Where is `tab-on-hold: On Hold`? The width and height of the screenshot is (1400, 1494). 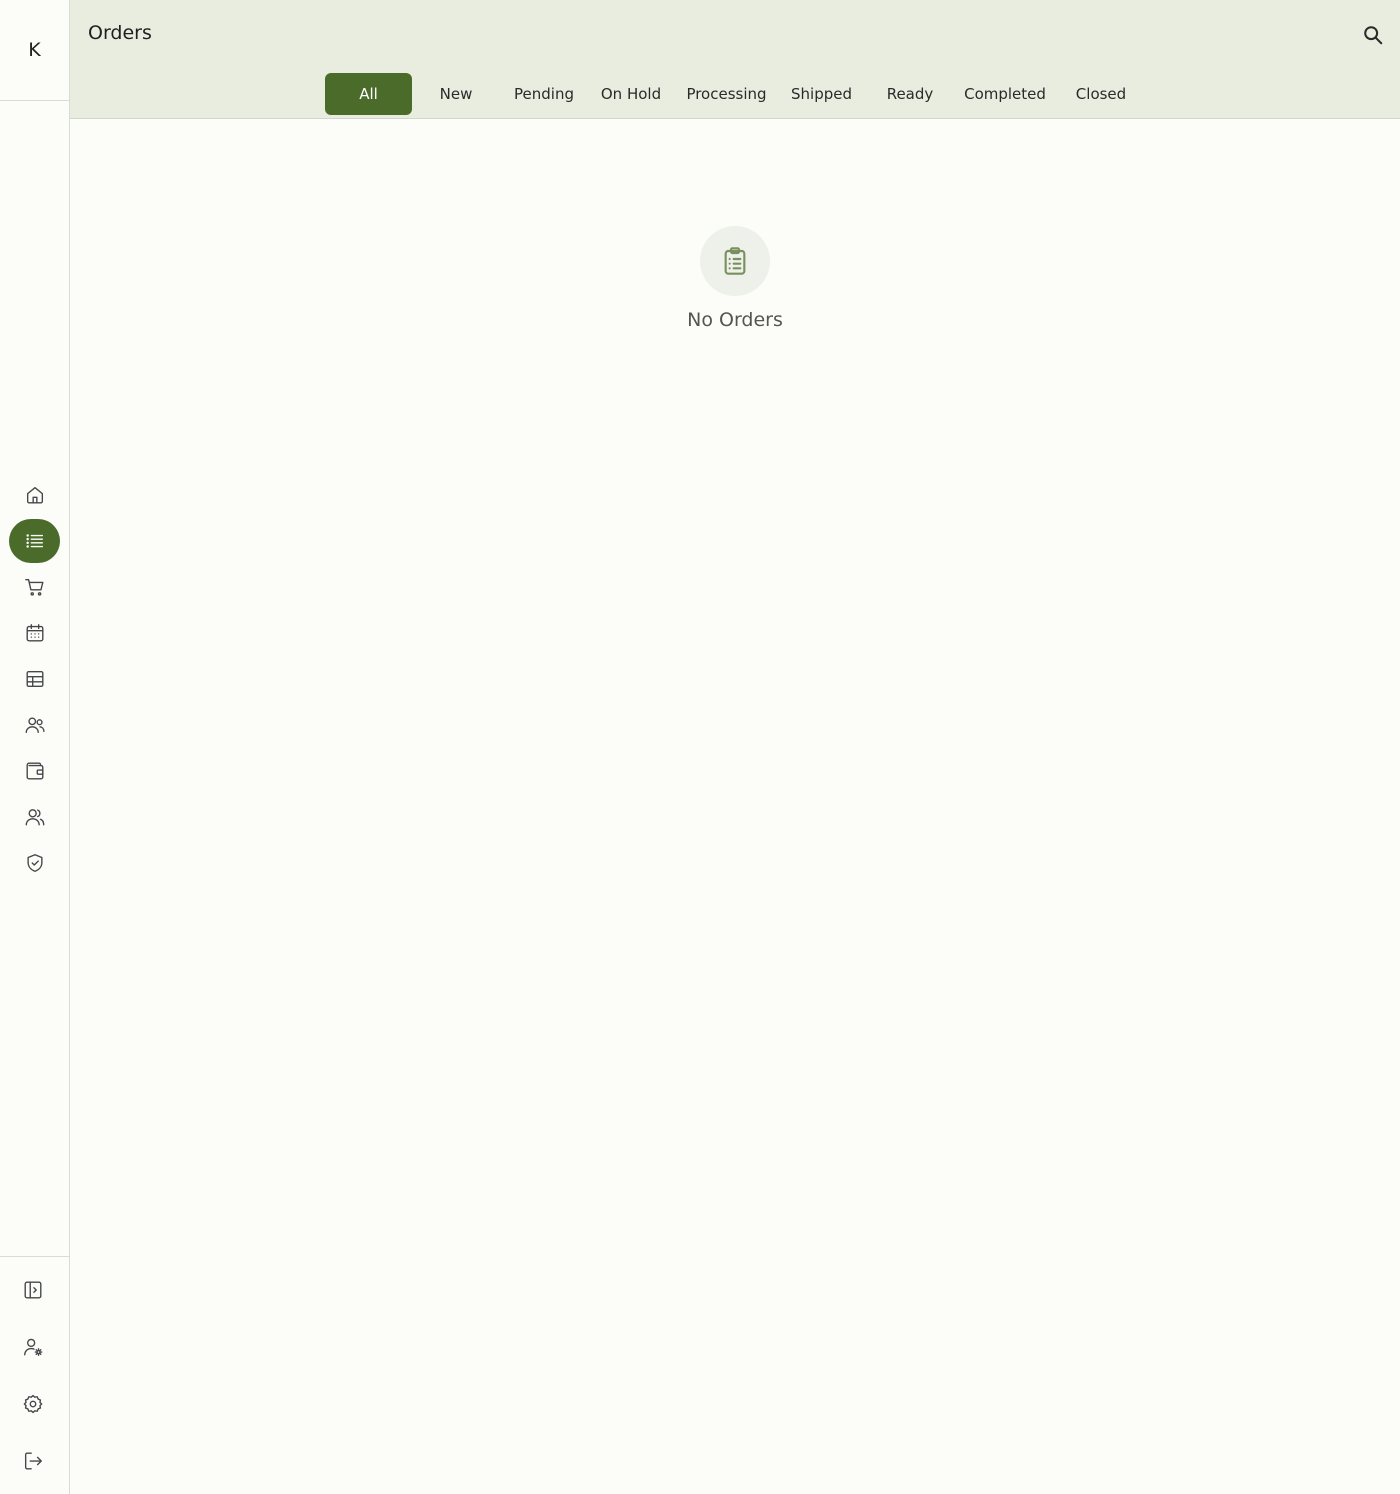 tab-on-hold: On Hold is located at coordinates (631, 94).